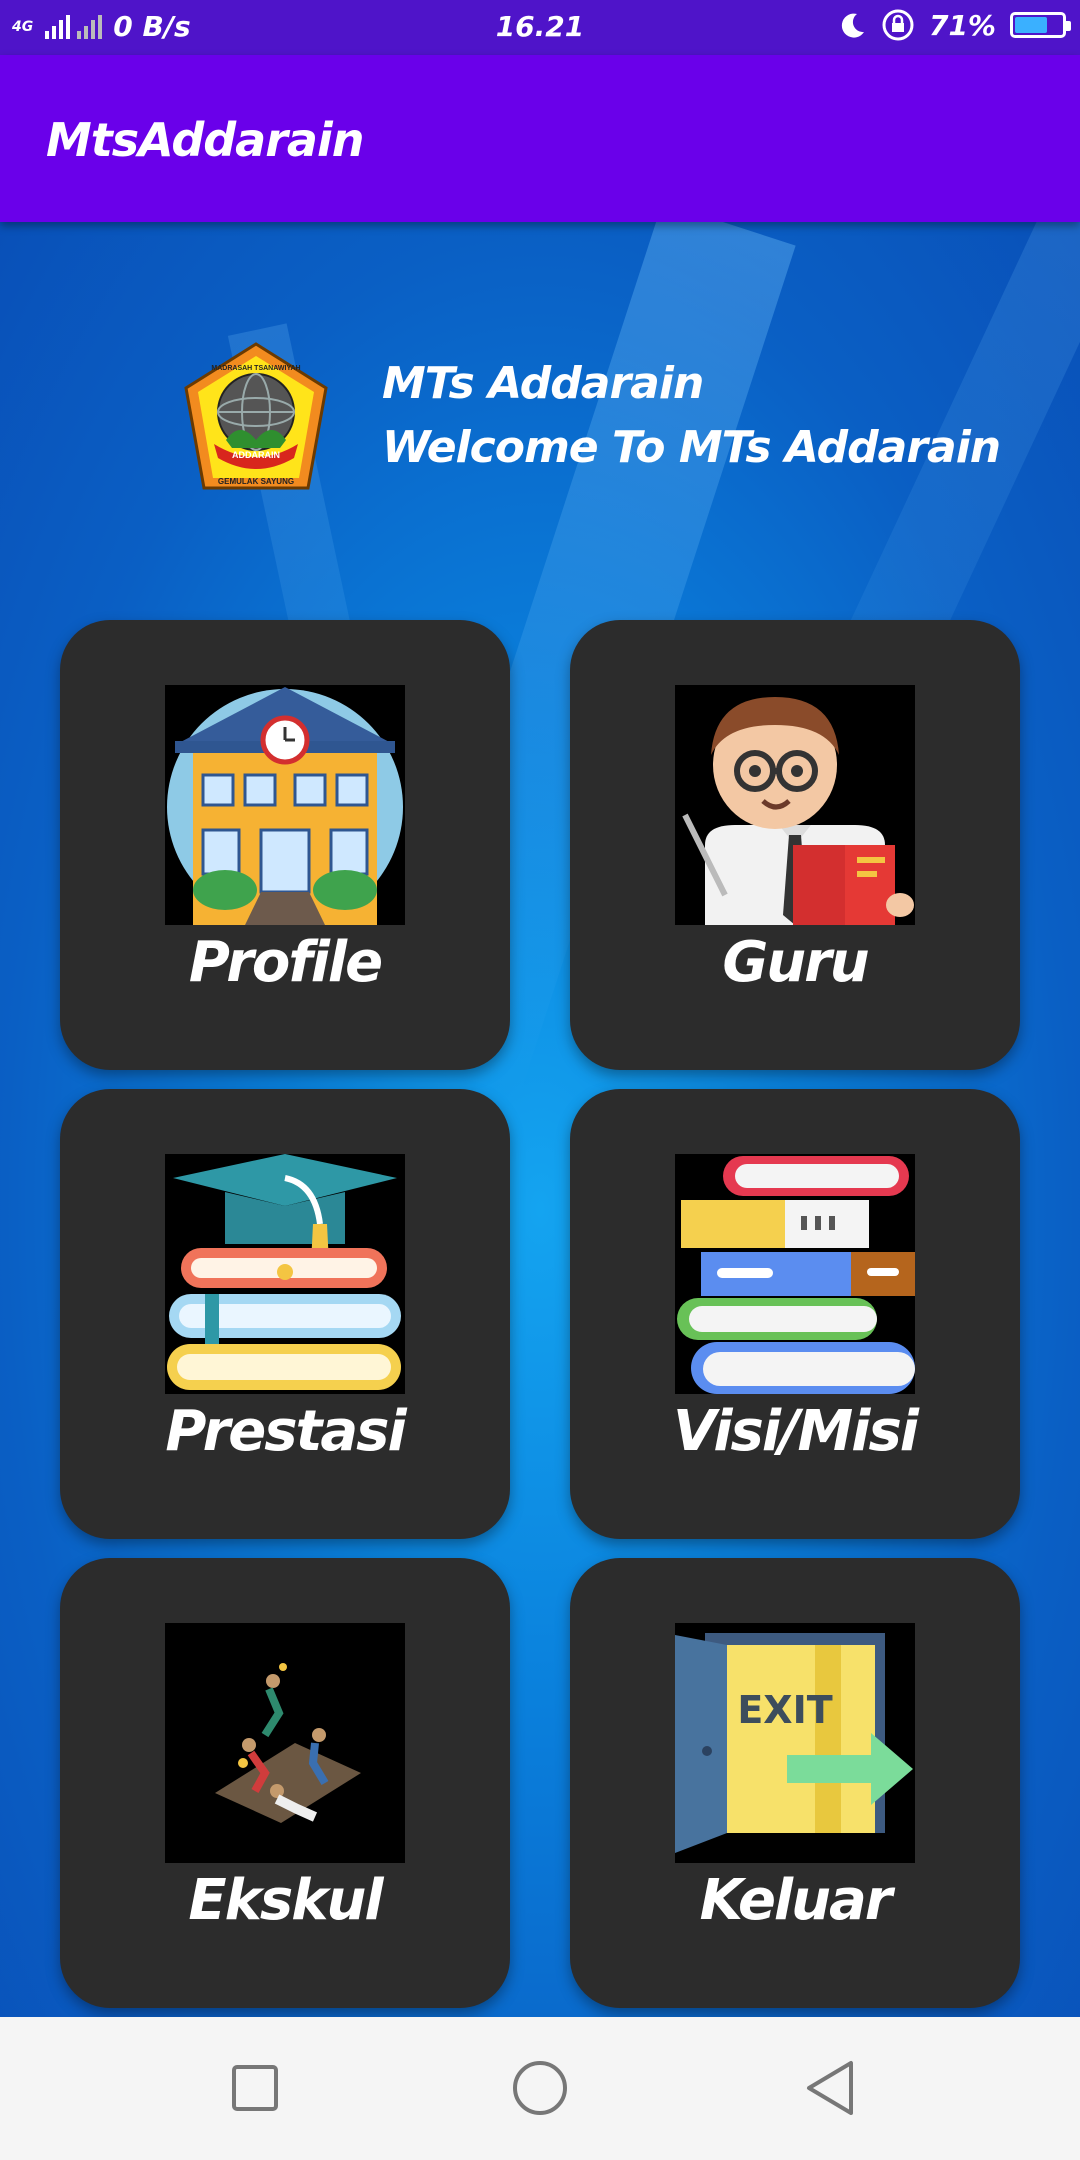  Describe the element at coordinates (543, 383) in the screenshot. I see `header-title: MTs Addarain` at that location.